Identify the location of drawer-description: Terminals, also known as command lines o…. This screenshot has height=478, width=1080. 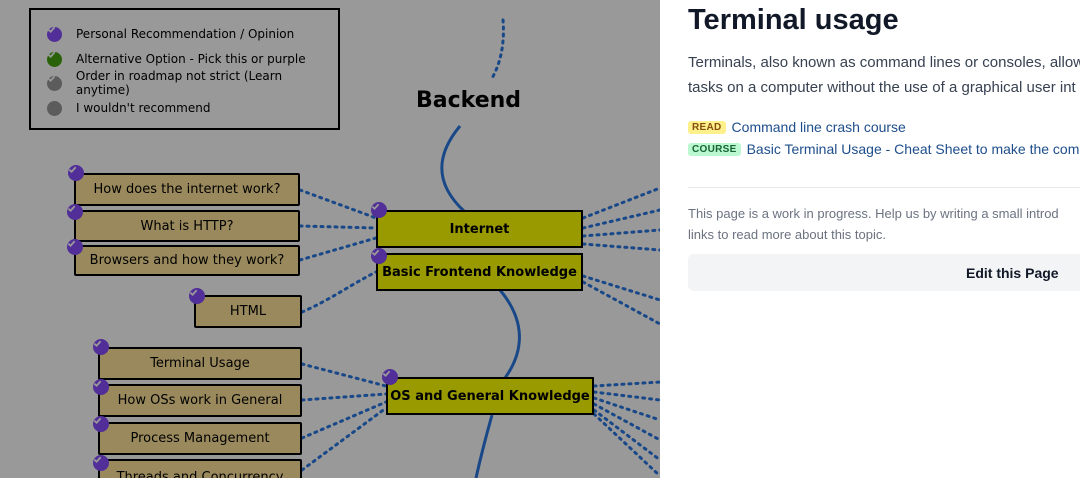
(884, 75).